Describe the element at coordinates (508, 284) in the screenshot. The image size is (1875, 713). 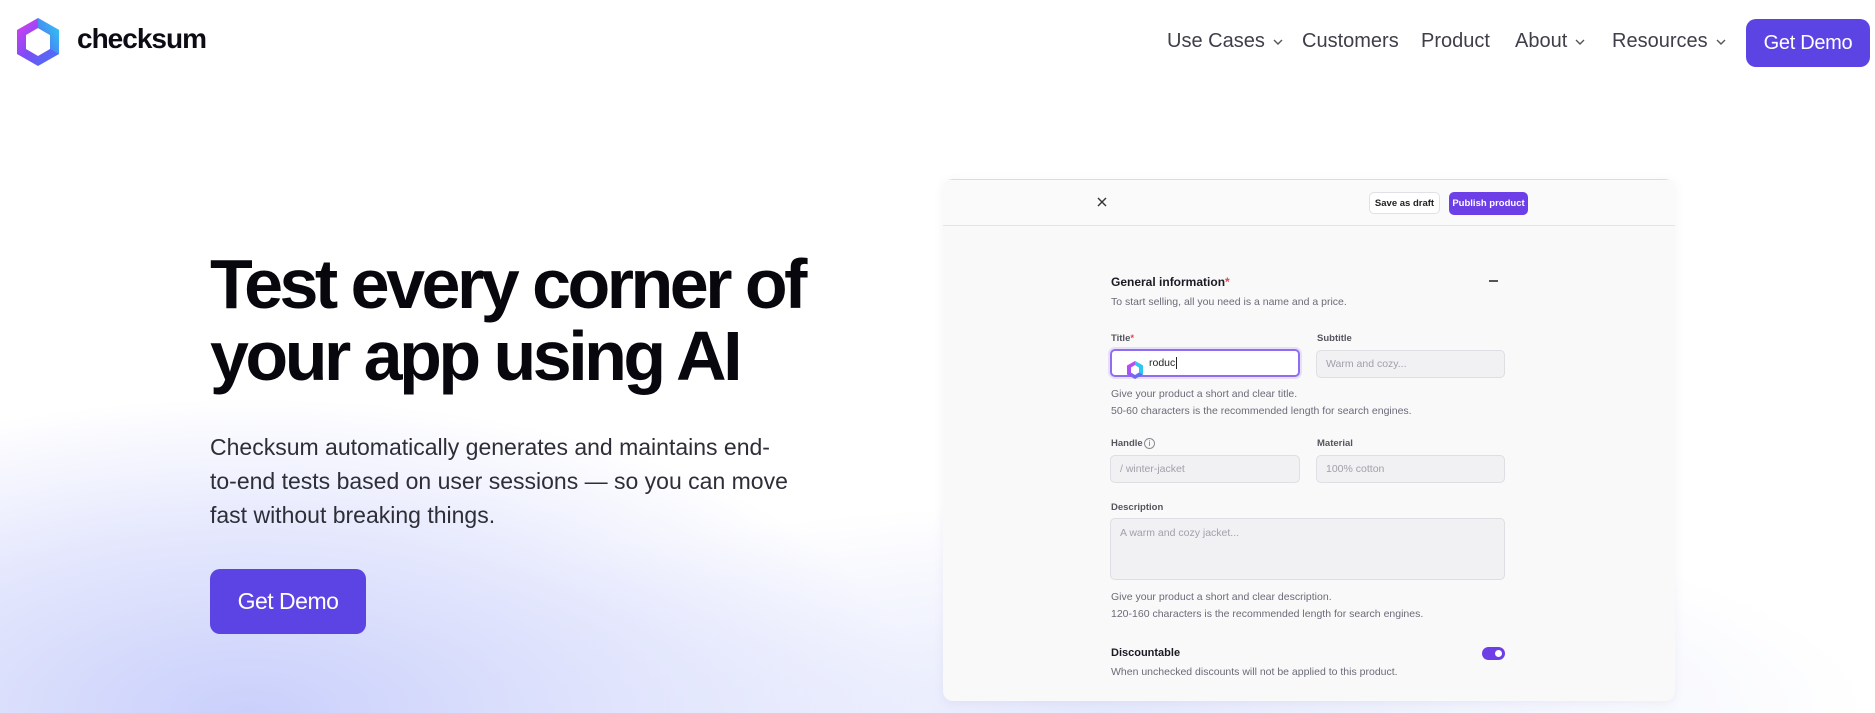
I see `hero-title-line: Test every corner of` at that location.